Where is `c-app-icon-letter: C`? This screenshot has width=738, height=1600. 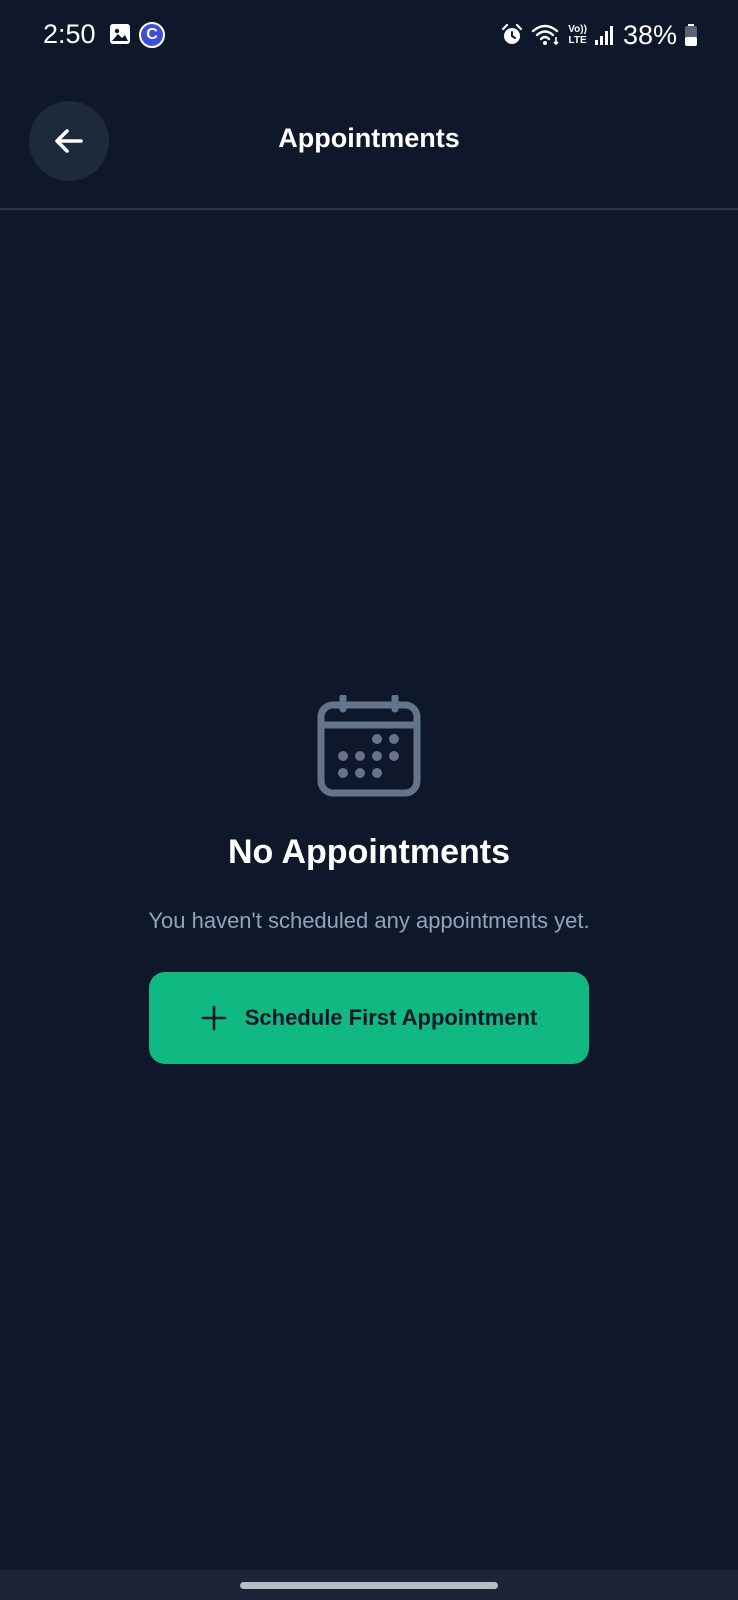 c-app-icon-letter: C is located at coordinates (152, 34).